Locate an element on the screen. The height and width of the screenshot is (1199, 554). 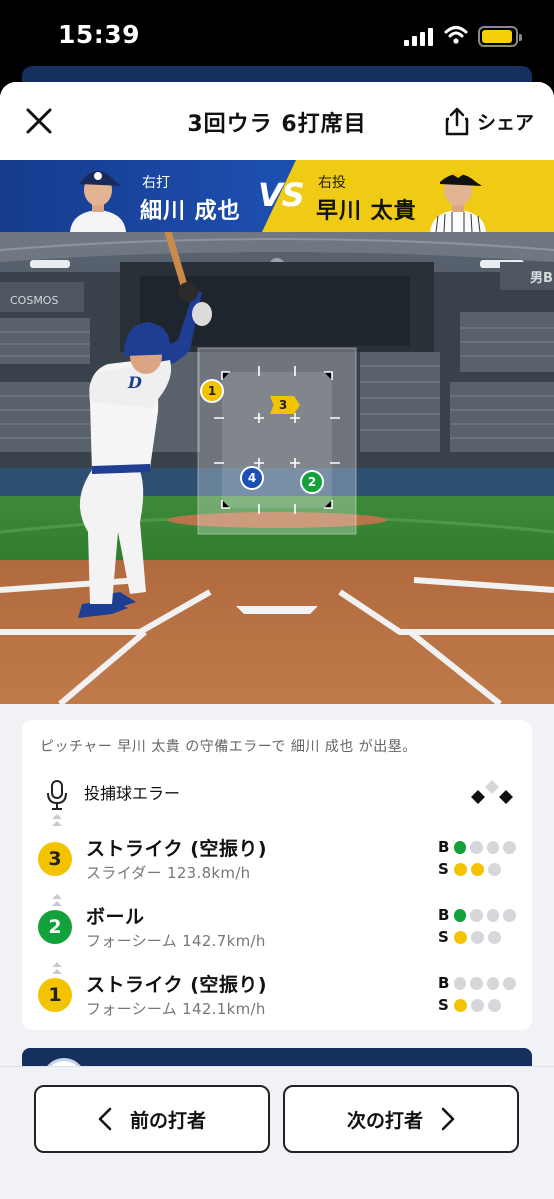
sheet-header: 3回ウラ 6打席目 シェア is located at coordinates (277, 121).